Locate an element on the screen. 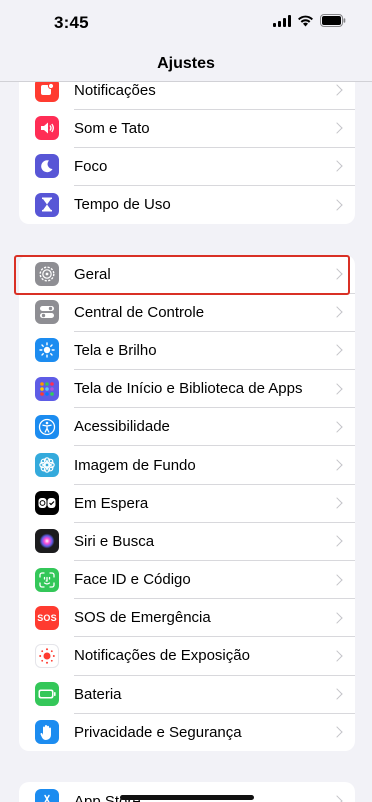 This screenshot has width=372, height=802. settings-row-face-id: Face ID e Código is located at coordinates (187, 580).